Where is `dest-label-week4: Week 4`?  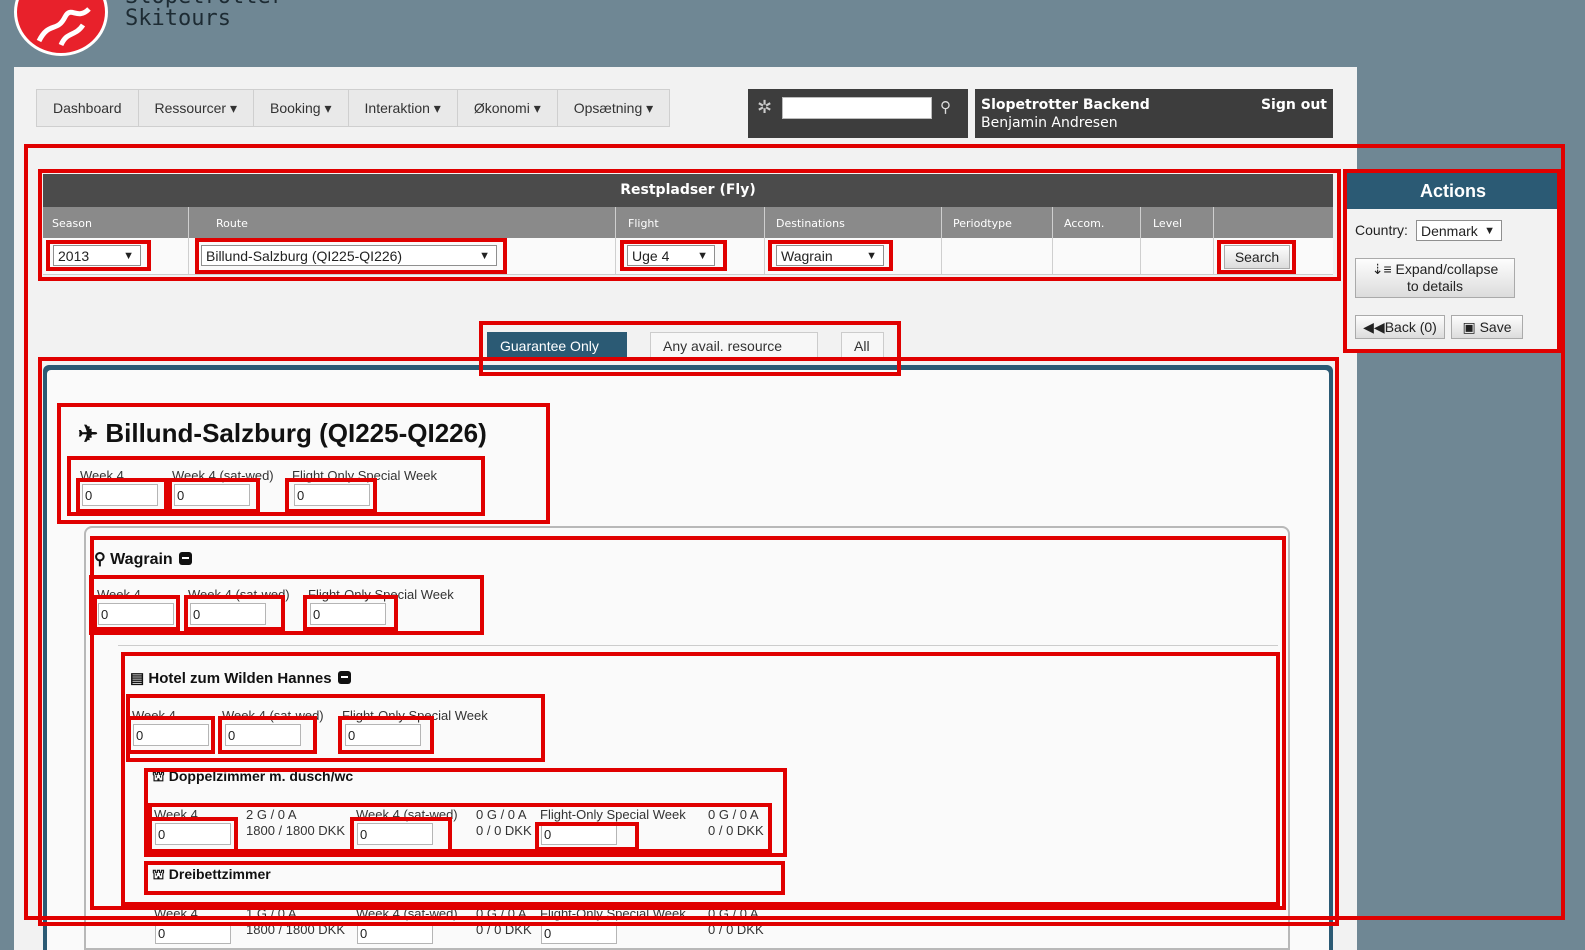 dest-label-week4: Week 4 is located at coordinates (119, 594).